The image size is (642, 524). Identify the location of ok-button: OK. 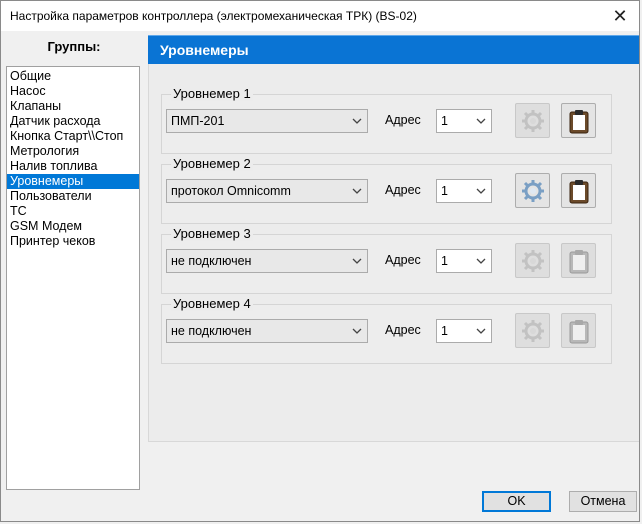
(516, 501).